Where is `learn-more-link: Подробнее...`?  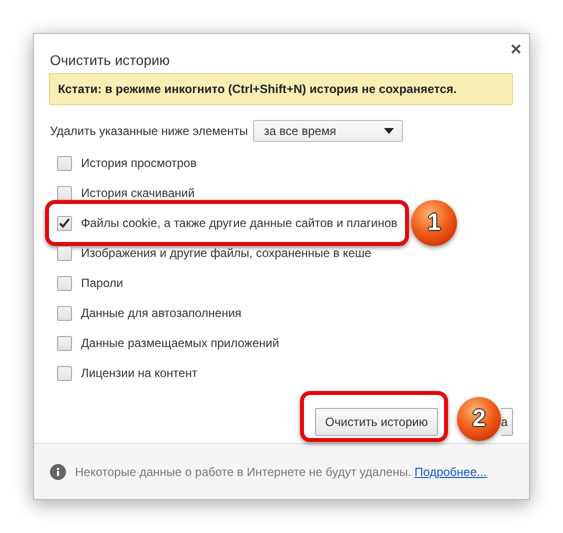 learn-more-link: Подробнее... is located at coordinates (450, 471).